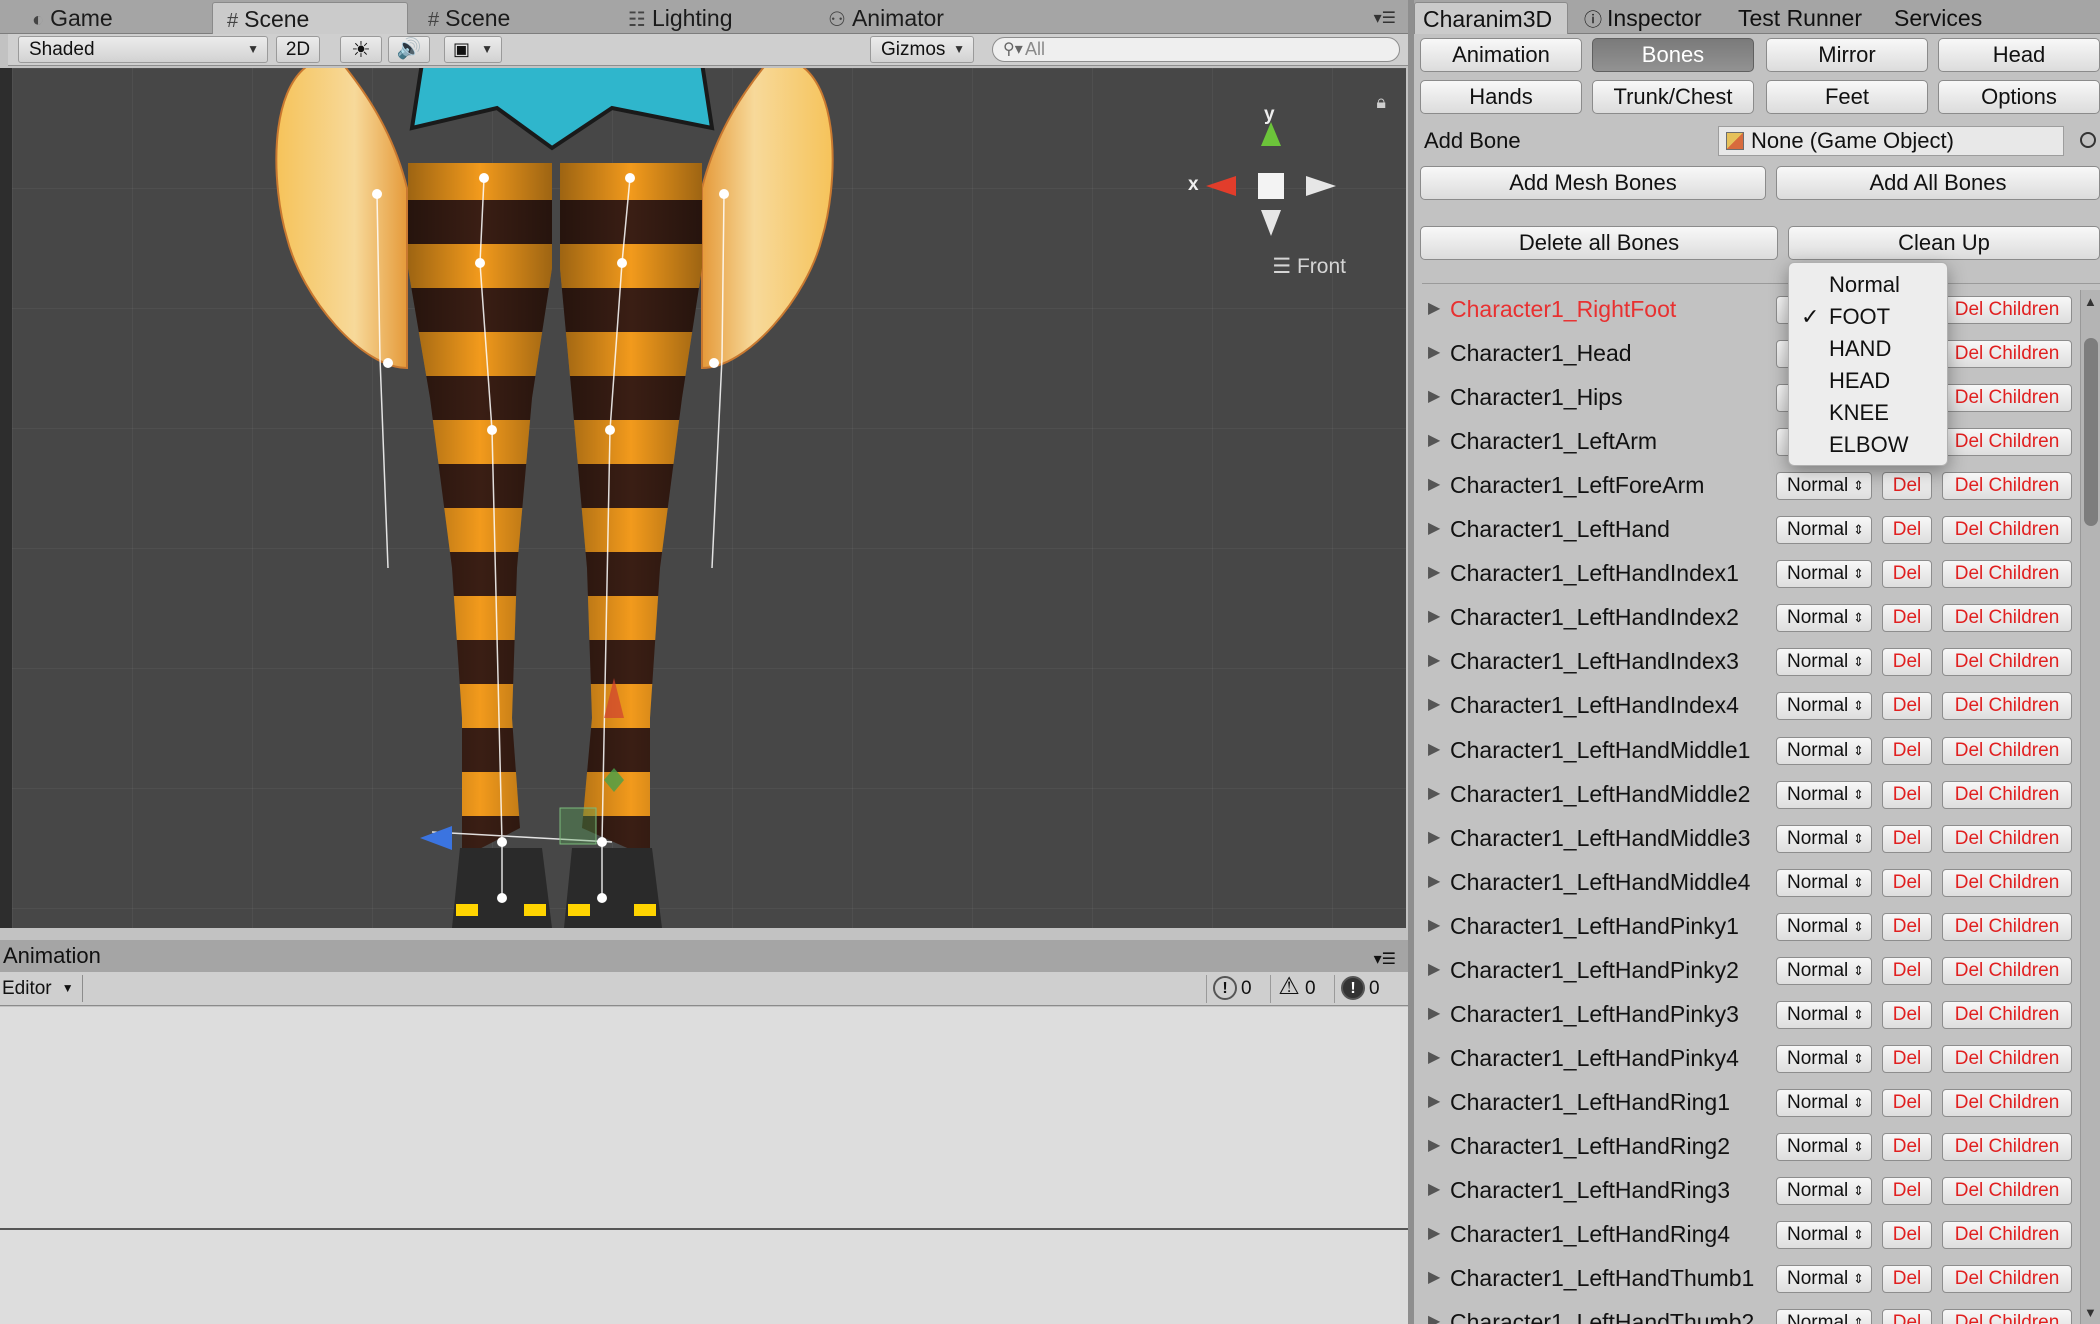 This screenshot has width=2100, height=1324. What do you see at coordinates (2090, 301) in the screenshot?
I see `scroll-up-icon: ▲` at bounding box center [2090, 301].